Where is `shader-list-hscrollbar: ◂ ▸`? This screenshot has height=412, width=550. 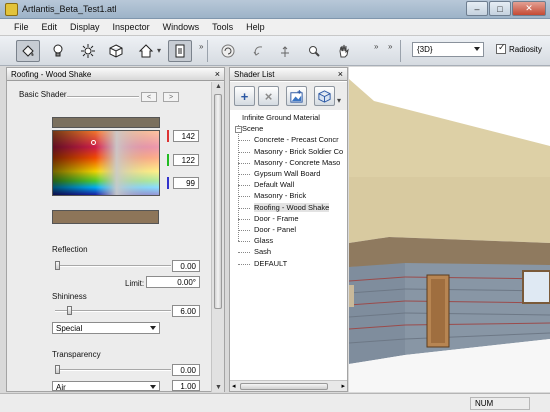
shader-list-hscrollbar: ◂ ▸ is located at coordinates (288, 385).